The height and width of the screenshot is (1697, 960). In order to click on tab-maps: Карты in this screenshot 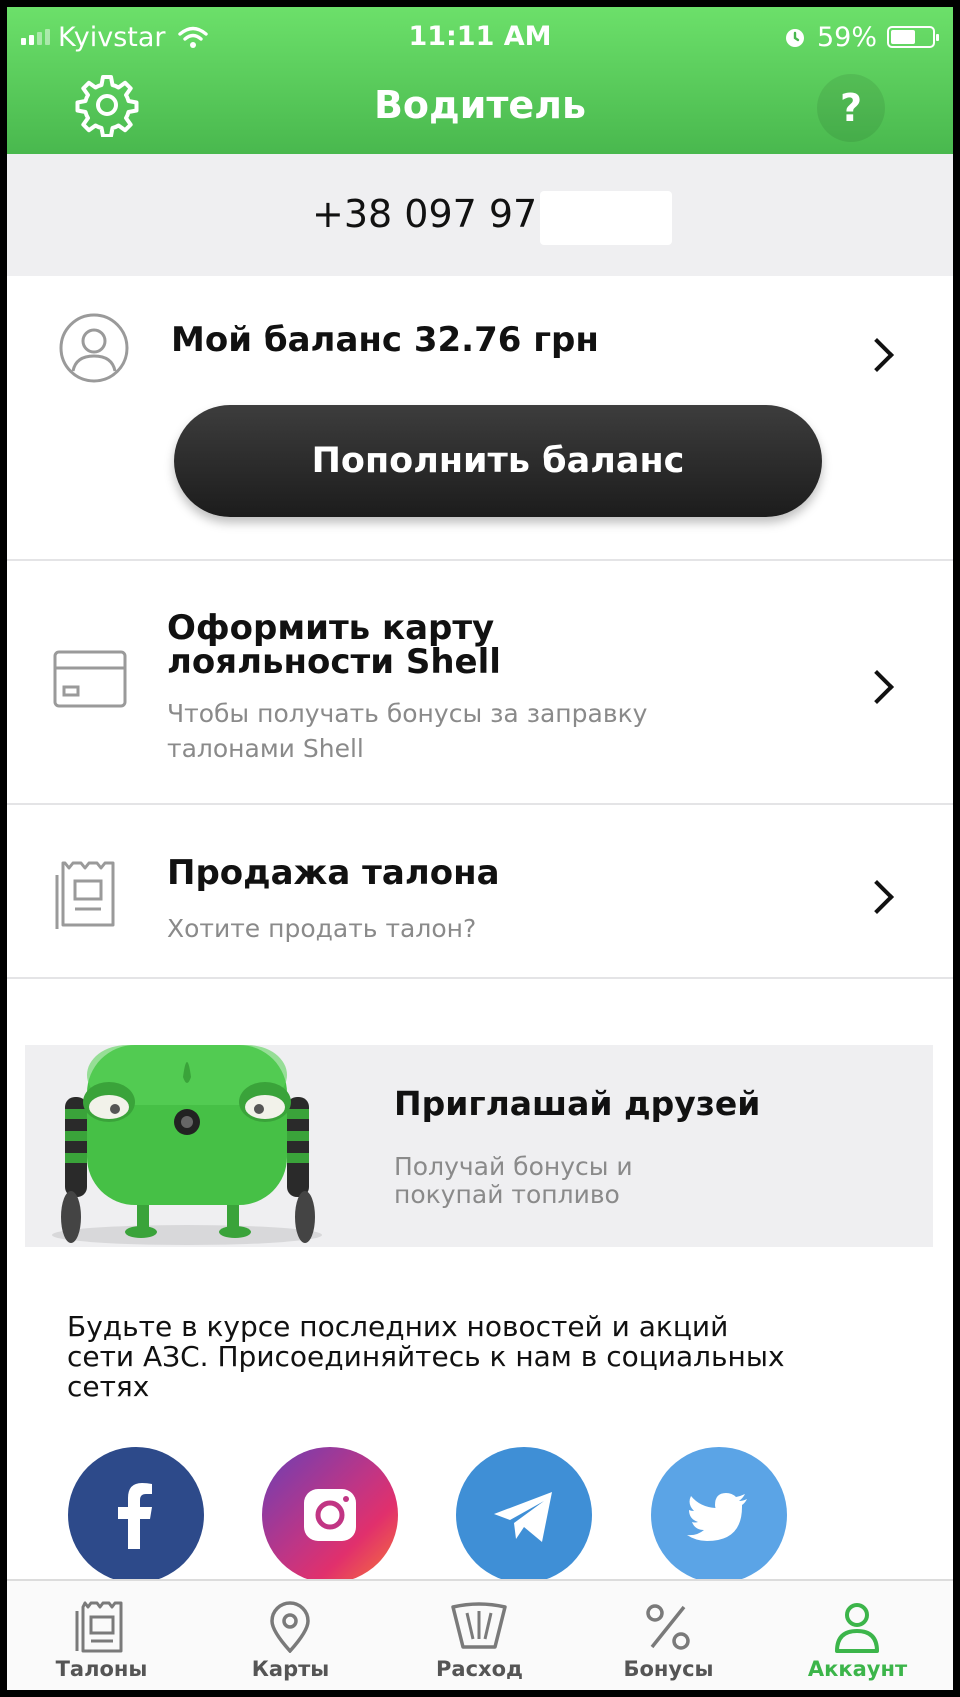, I will do `click(290, 1635)`.